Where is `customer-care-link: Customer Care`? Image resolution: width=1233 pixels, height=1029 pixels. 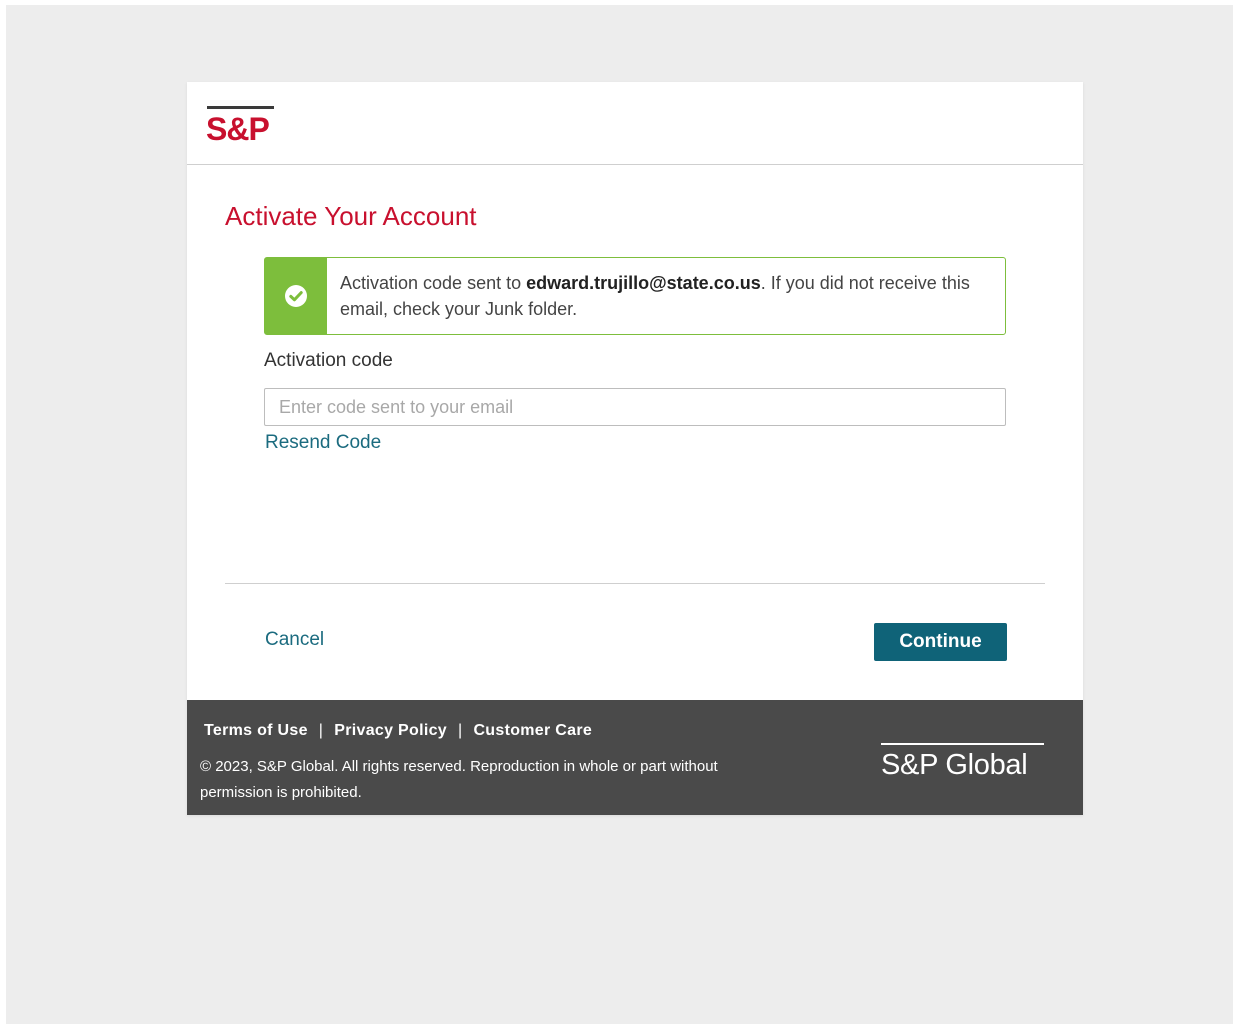
customer-care-link: Customer Care is located at coordinates (532, 730).